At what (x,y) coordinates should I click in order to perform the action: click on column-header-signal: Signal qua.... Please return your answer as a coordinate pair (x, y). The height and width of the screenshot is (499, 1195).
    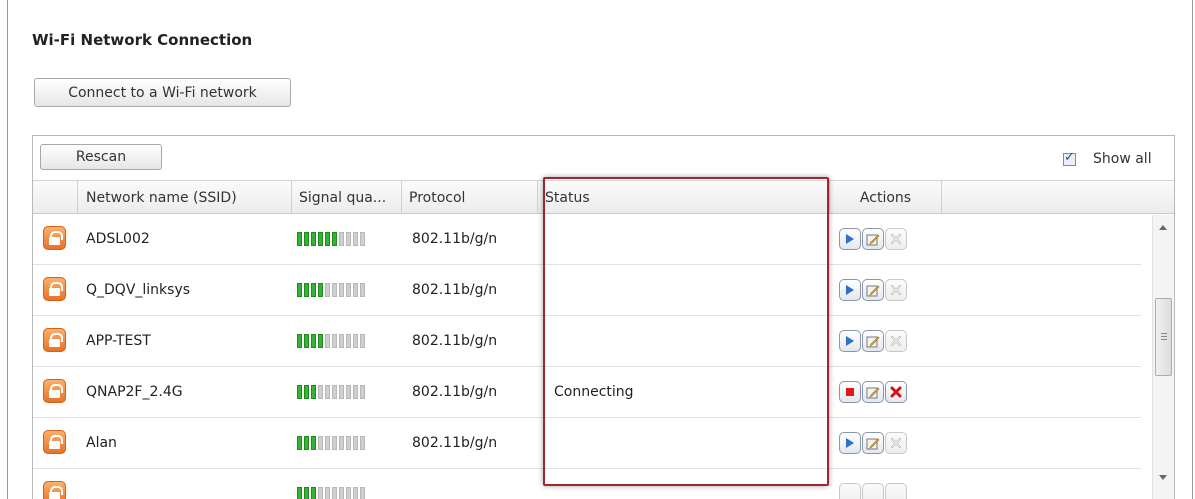
    Looking at the image, I should click on (346, 197).